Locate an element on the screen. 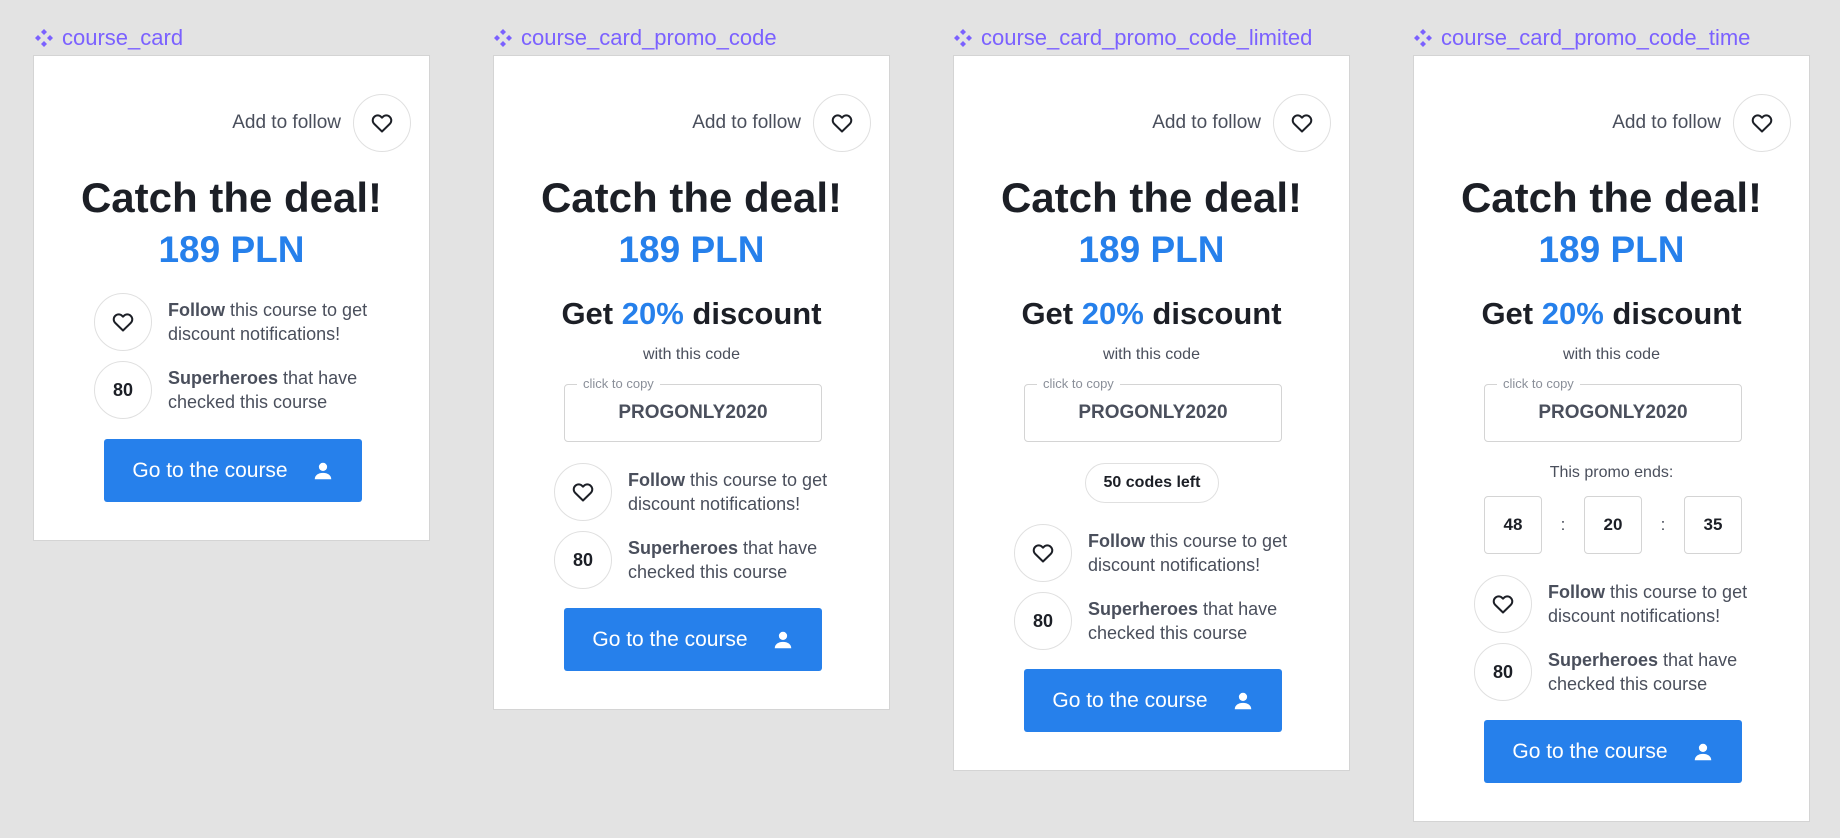 This screenshot has width=1840, height=838. countdown-timer: 48 : 20 : 35 is located at coordinates (1613, 525).